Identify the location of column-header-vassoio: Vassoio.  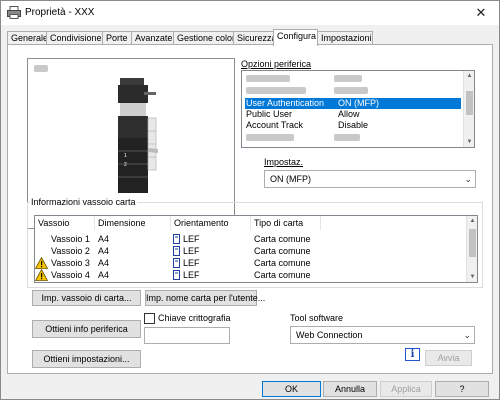
(65, 223).